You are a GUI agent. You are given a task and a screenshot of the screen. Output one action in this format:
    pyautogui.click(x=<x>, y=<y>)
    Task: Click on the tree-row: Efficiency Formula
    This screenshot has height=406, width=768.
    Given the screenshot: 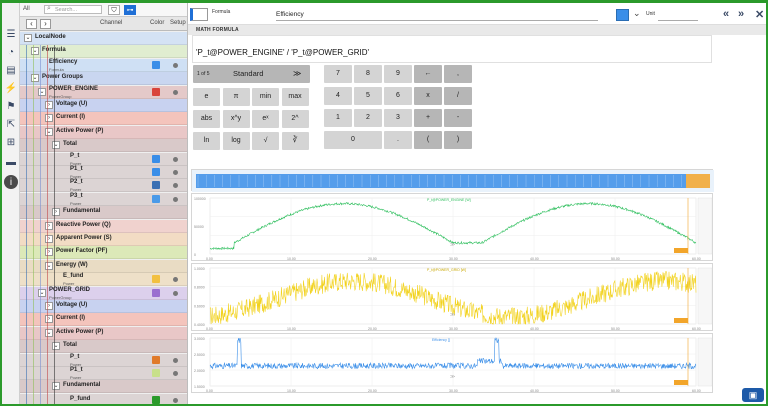 What is the action you would take?
    pyautogui.click(x=103, y=65)
    